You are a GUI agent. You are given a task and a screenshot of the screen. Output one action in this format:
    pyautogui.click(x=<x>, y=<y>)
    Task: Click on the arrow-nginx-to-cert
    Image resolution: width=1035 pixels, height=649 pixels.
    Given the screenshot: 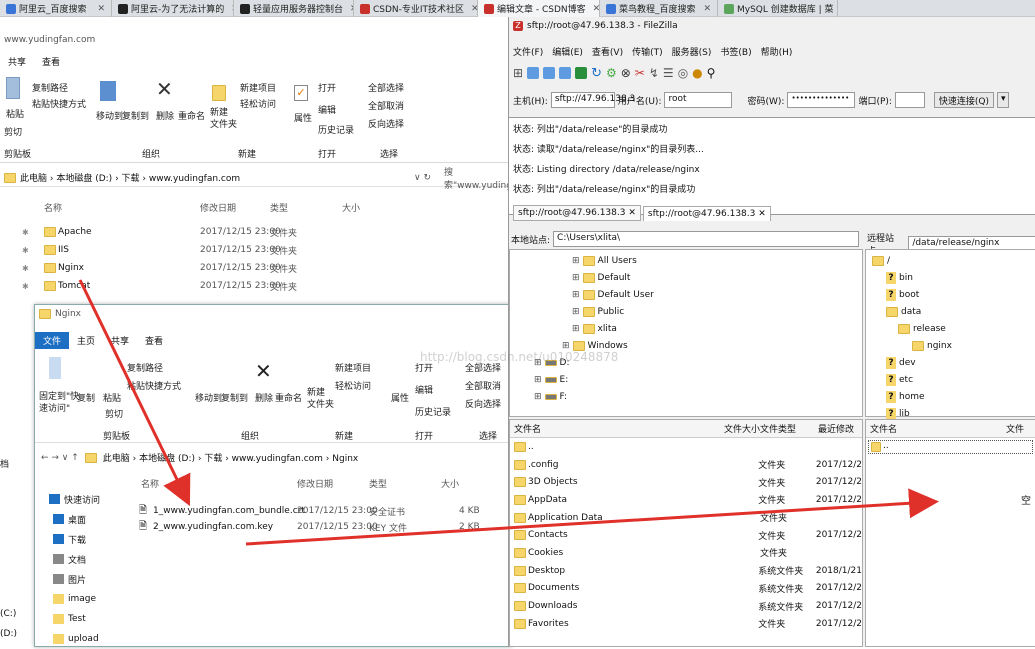 What is the action you would take?
    pyautogui.click(x=134, y=393)
    